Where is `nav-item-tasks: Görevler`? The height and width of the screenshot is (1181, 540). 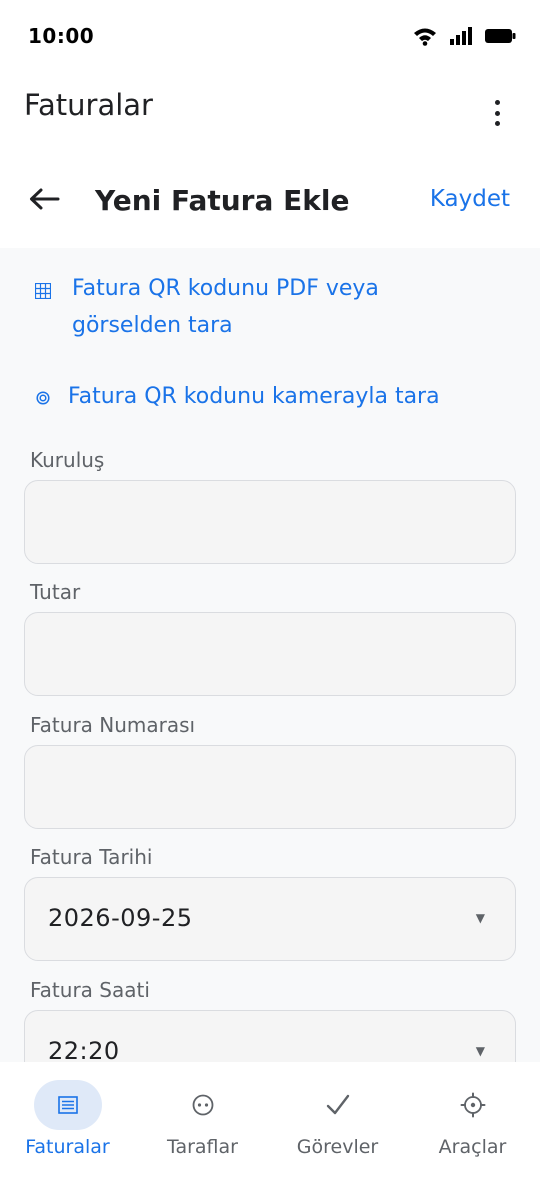 nav-item-tasks: Görevler is located at coordinates (337, 1121).